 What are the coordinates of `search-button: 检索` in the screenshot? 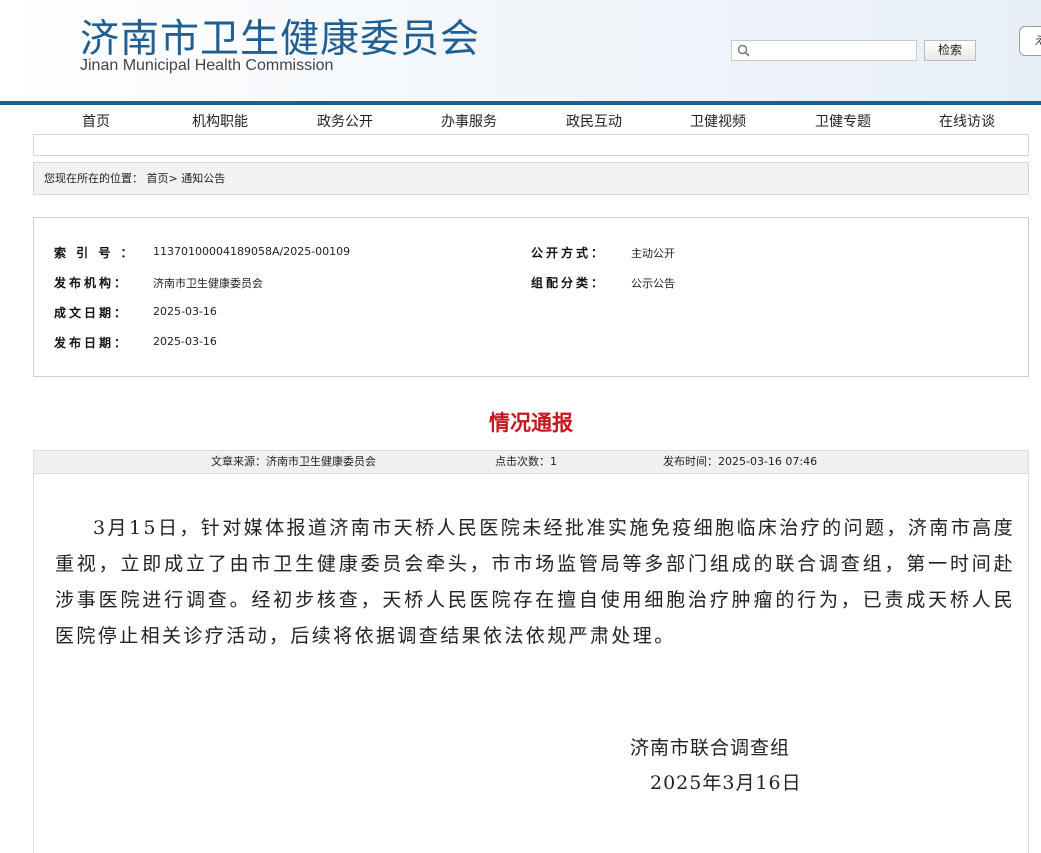 It's located at (950, 50).